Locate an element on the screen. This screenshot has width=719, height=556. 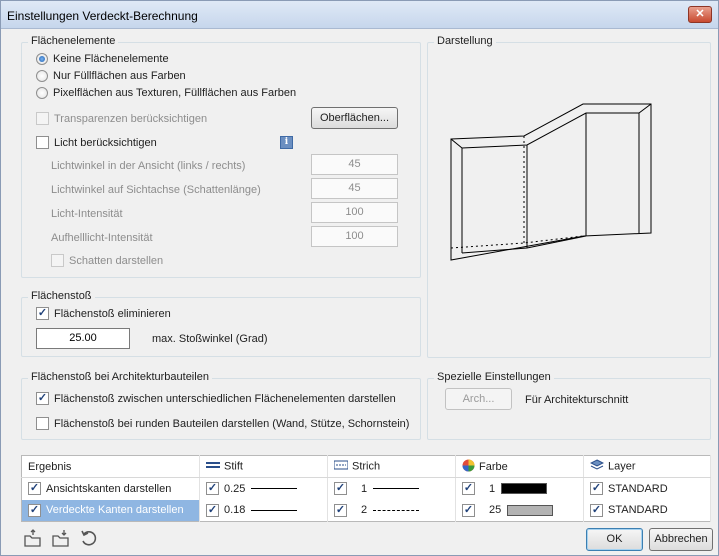
header-farbe: Farbe is located at coordinates (519, 466).